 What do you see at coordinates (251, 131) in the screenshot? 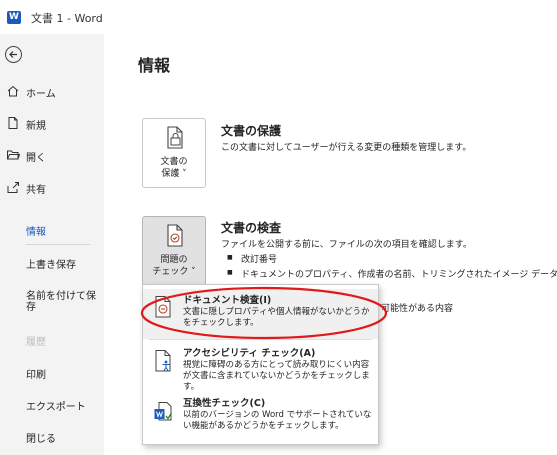
I see `protect-section-title: 文書の保護` at bounding box center [251, 131].